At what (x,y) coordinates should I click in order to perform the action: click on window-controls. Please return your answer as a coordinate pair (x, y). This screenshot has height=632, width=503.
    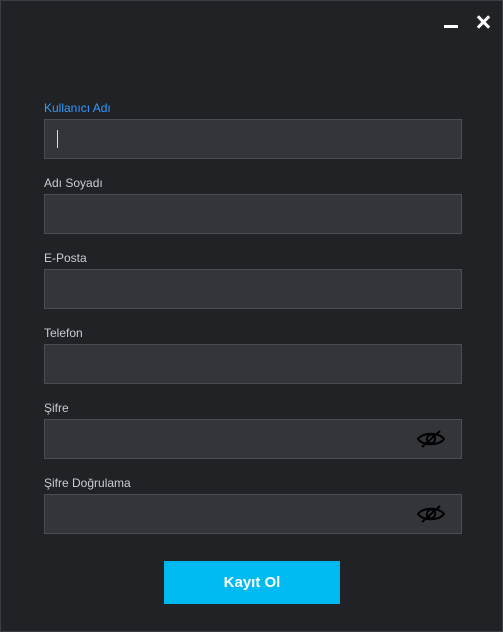
    Looking at the image, I should click on (467, 22).